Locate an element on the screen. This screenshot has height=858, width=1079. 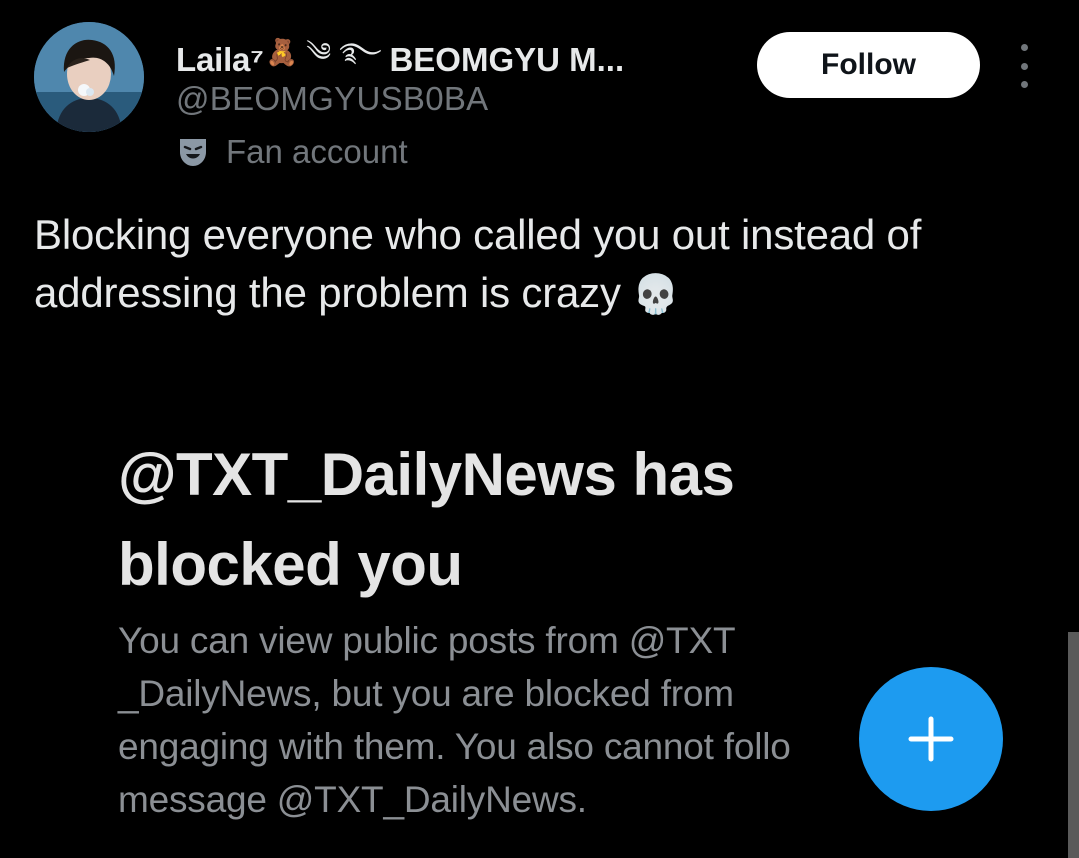
account-label: Fan account is located at coordinates (317, 151).